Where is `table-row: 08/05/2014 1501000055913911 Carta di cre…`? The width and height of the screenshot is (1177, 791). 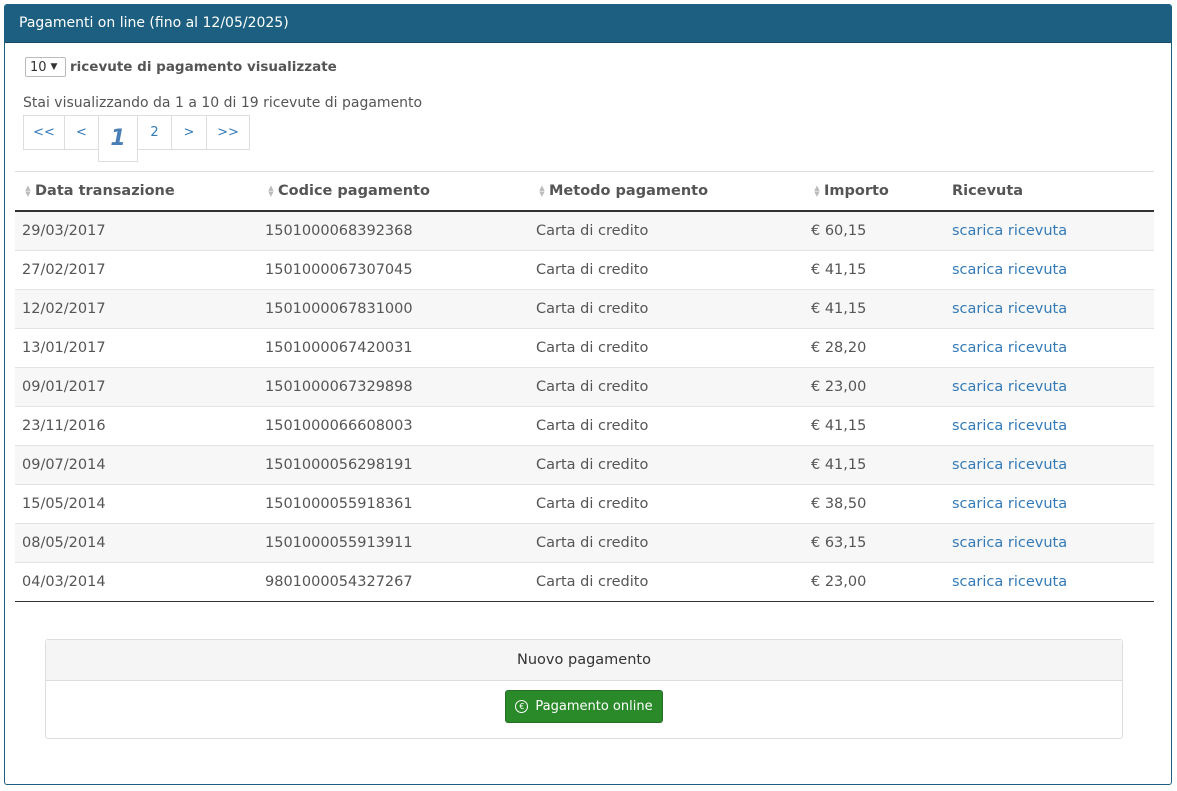 table-row: 08/05/2014 1501000055913911 Carta di cre… is located at coordinates (584, 543).